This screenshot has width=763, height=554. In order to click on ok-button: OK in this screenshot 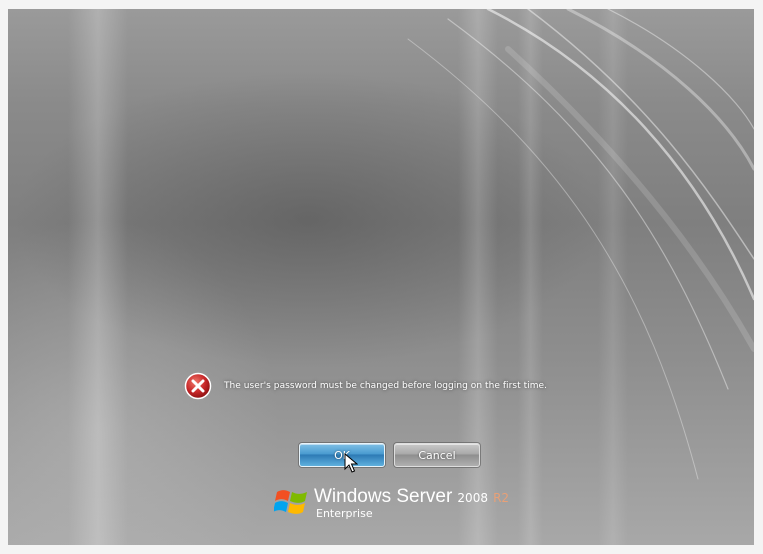, I will do `click(342, 455)`.